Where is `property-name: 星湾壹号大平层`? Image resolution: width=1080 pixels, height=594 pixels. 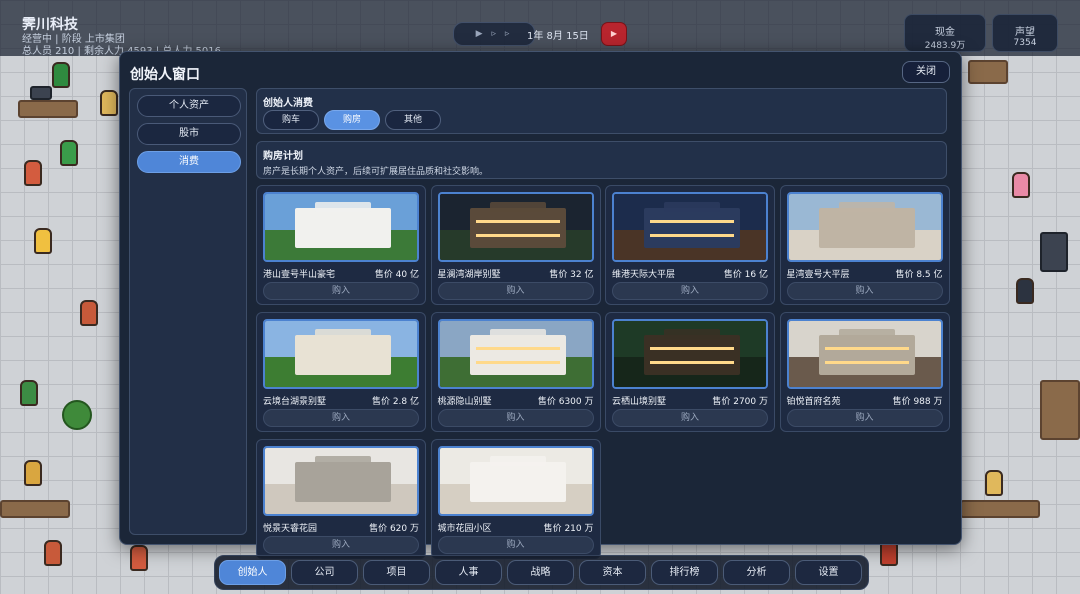
property-name: 星湾壹号大平层 is located at coordinates (818, 275).